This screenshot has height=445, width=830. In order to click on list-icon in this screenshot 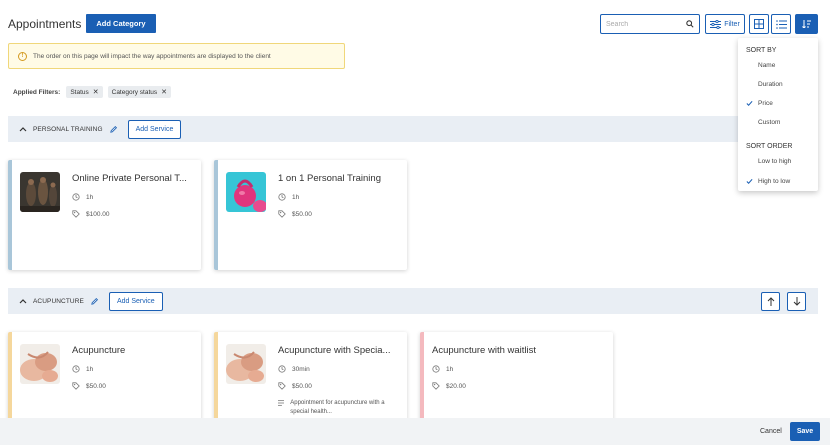, I will do `click(781, 24)`.